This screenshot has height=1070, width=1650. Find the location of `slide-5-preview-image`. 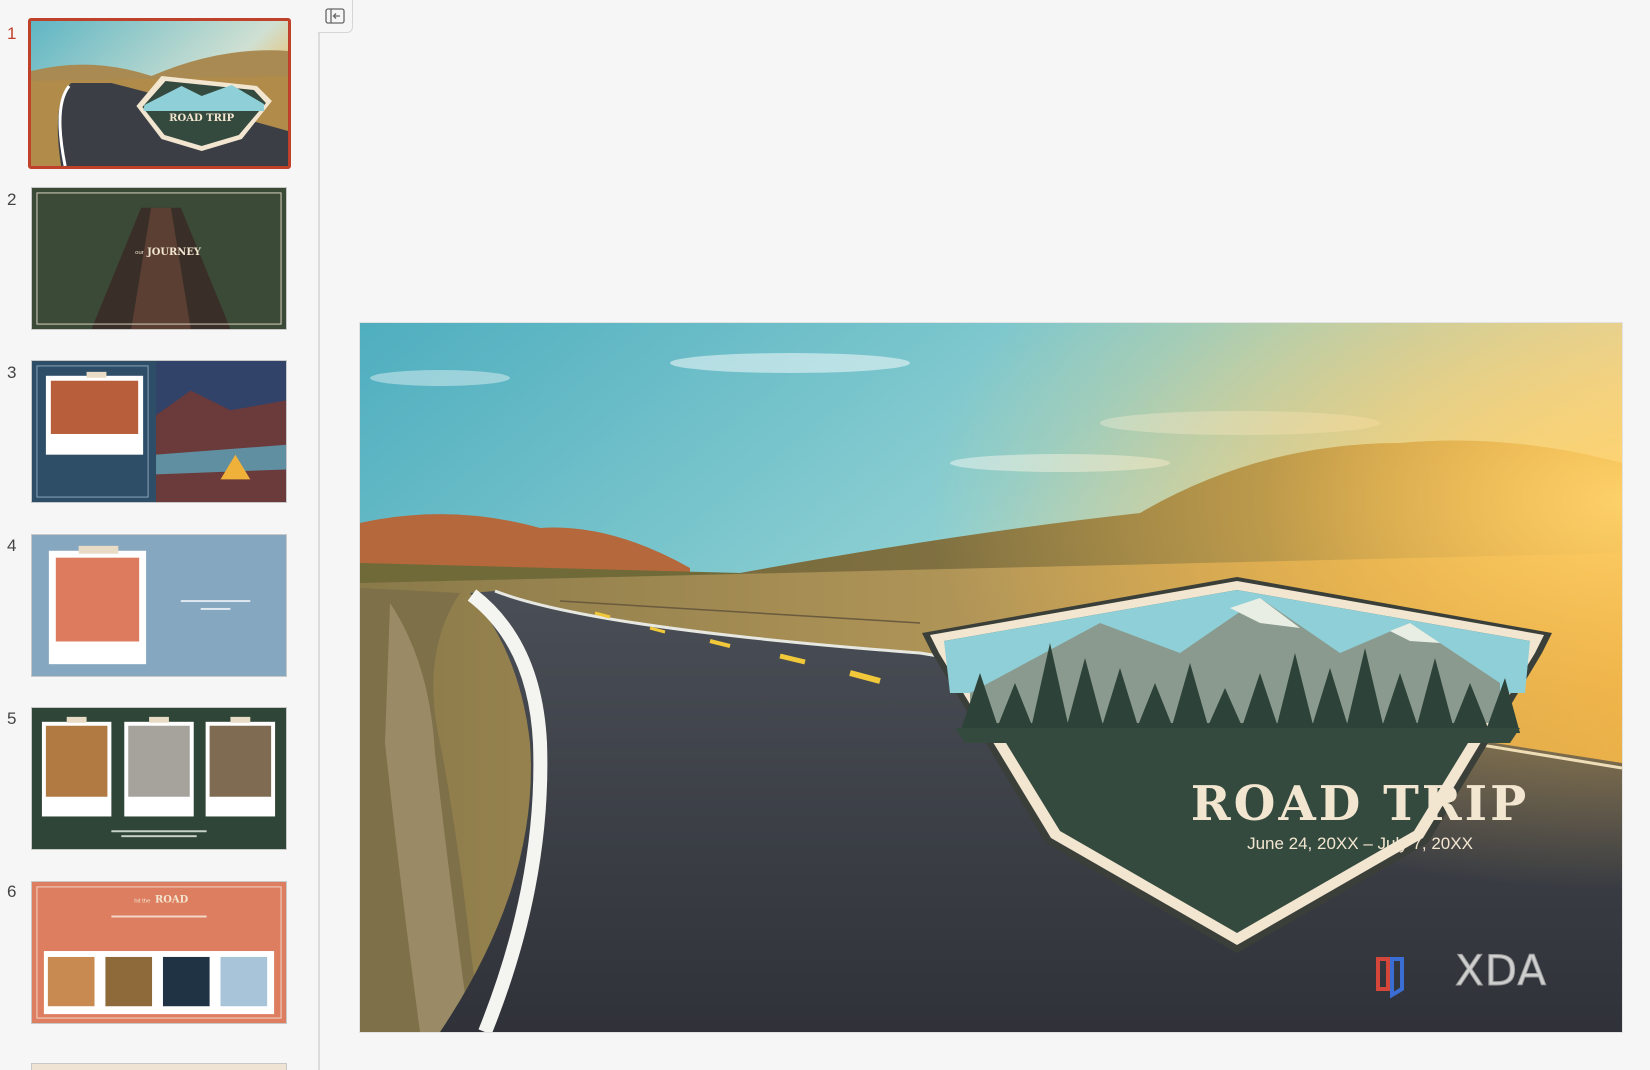

slide-5-preview-image is located at coordinates (159, 778).